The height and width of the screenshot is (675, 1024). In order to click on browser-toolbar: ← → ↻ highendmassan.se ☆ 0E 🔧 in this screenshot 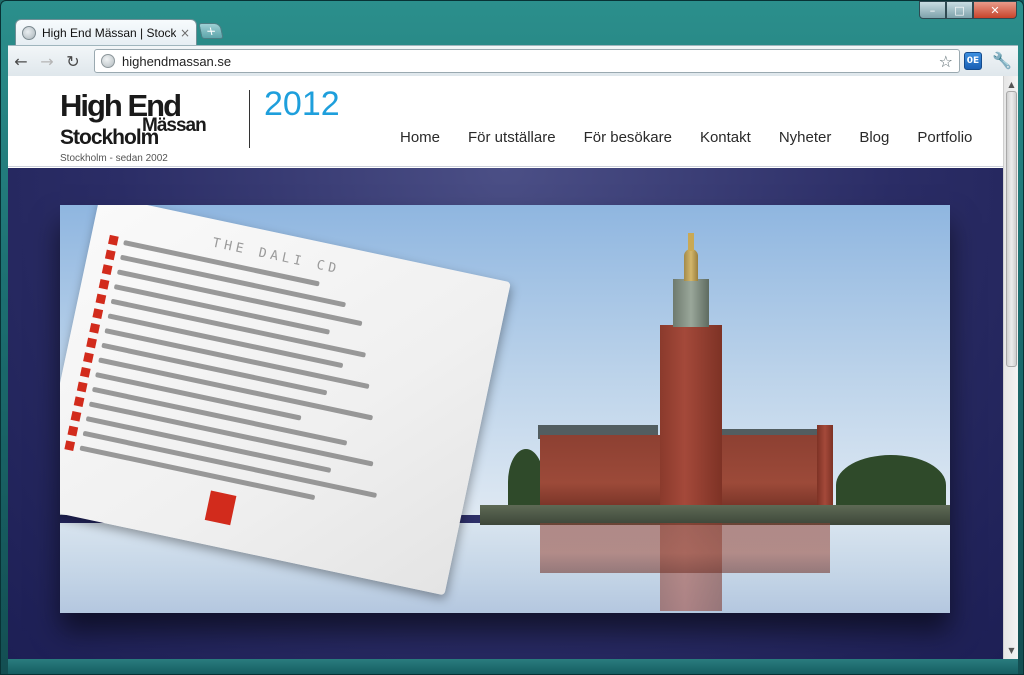, I will do `click(513, 60)`.